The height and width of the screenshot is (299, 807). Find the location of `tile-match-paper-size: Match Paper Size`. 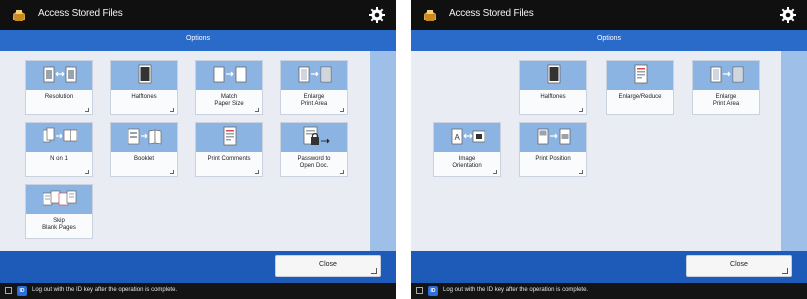

tile-match-paper-size: Match Paper Size is located at coordinates (229, 87).